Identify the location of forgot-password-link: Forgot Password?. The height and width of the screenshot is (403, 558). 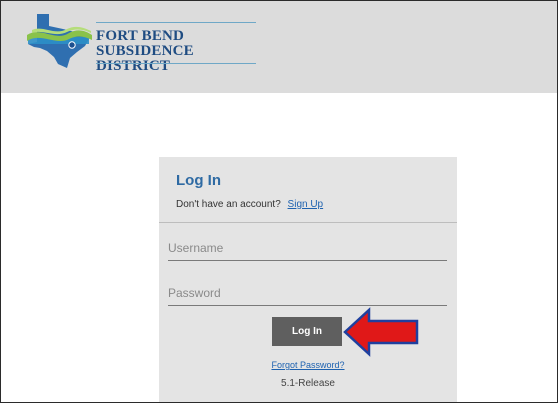
(308, 365).